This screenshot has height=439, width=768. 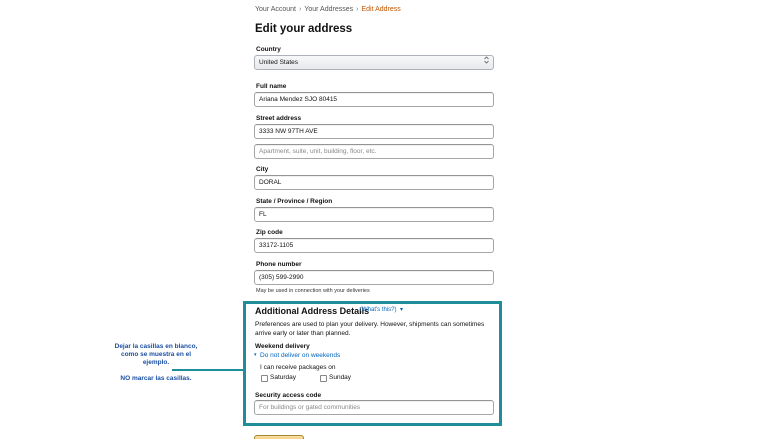 What do you see at coordinates (381, 9) in the screenshot?
I see `breadcrumb-edit-address: Edit Address` at bounding box center [381, 9].